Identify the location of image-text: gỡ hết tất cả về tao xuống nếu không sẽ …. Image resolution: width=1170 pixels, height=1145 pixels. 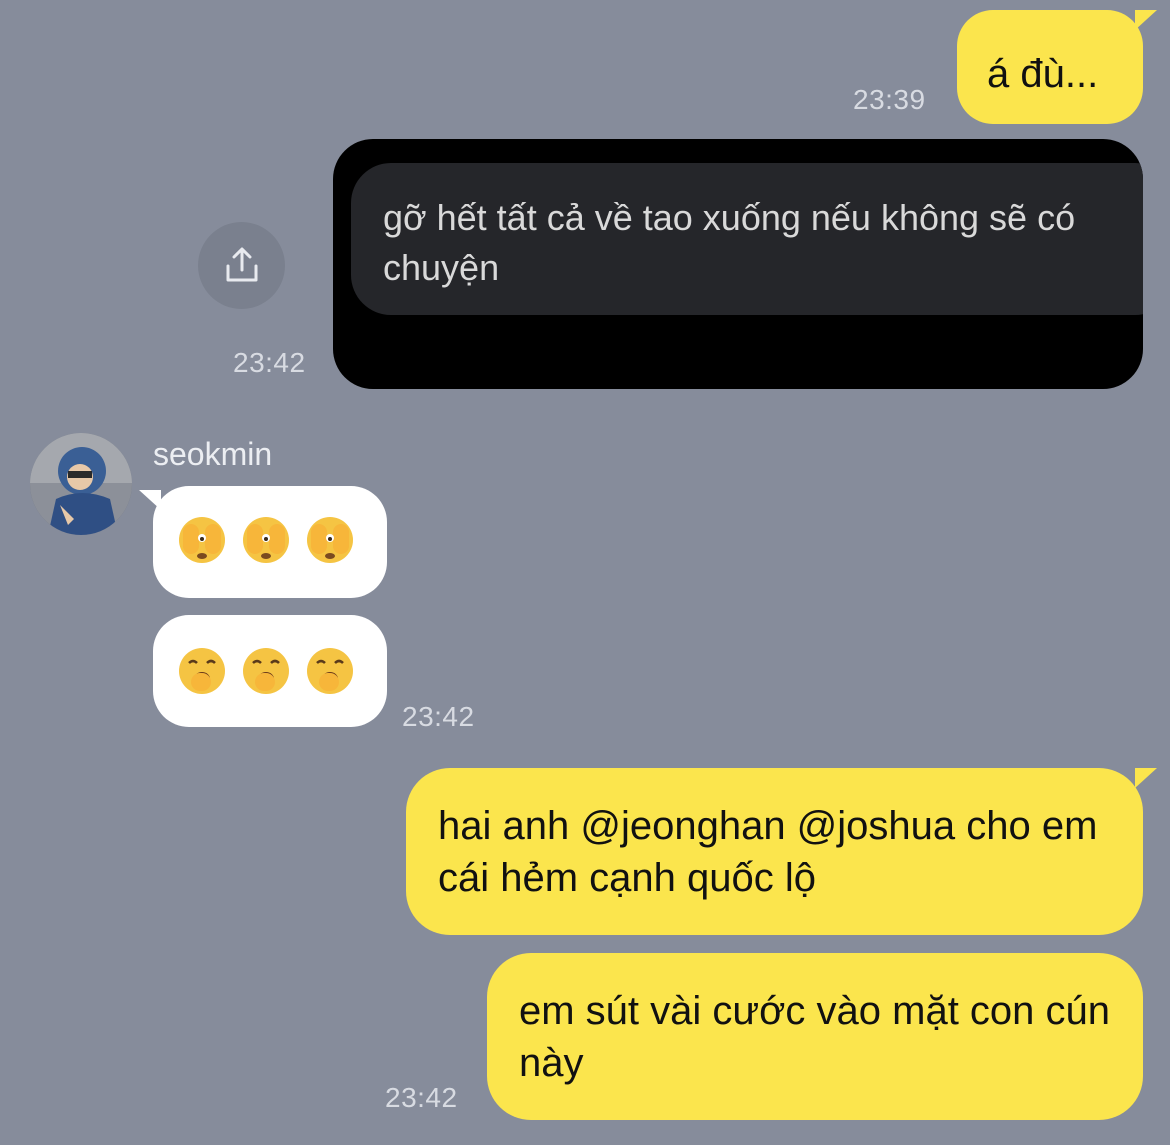
(729, 242).